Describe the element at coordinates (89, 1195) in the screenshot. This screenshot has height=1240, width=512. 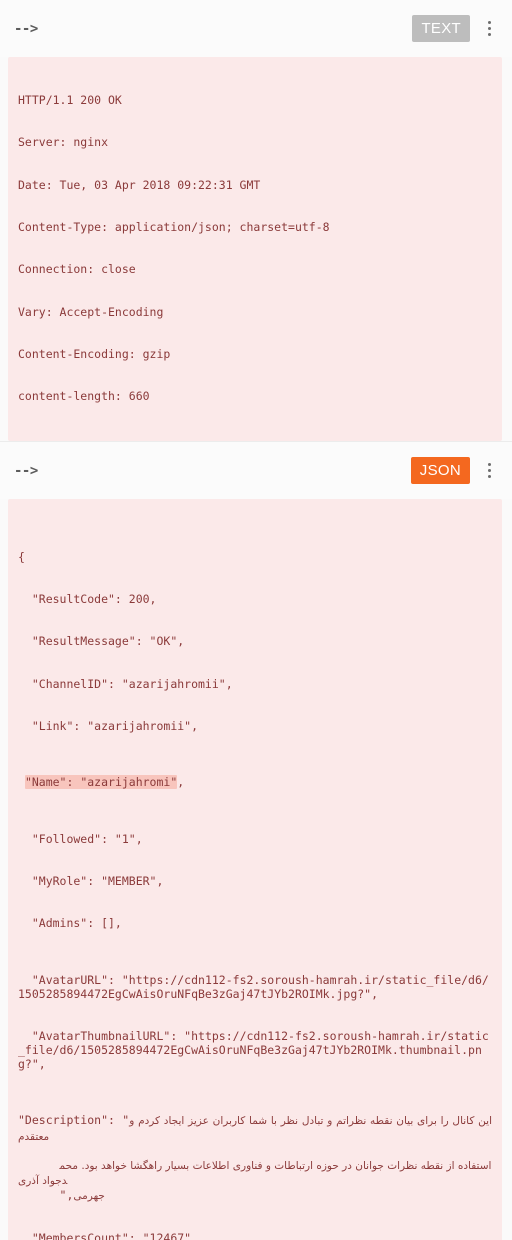
I see `json-description-value-line3: جهرمی` at that location.